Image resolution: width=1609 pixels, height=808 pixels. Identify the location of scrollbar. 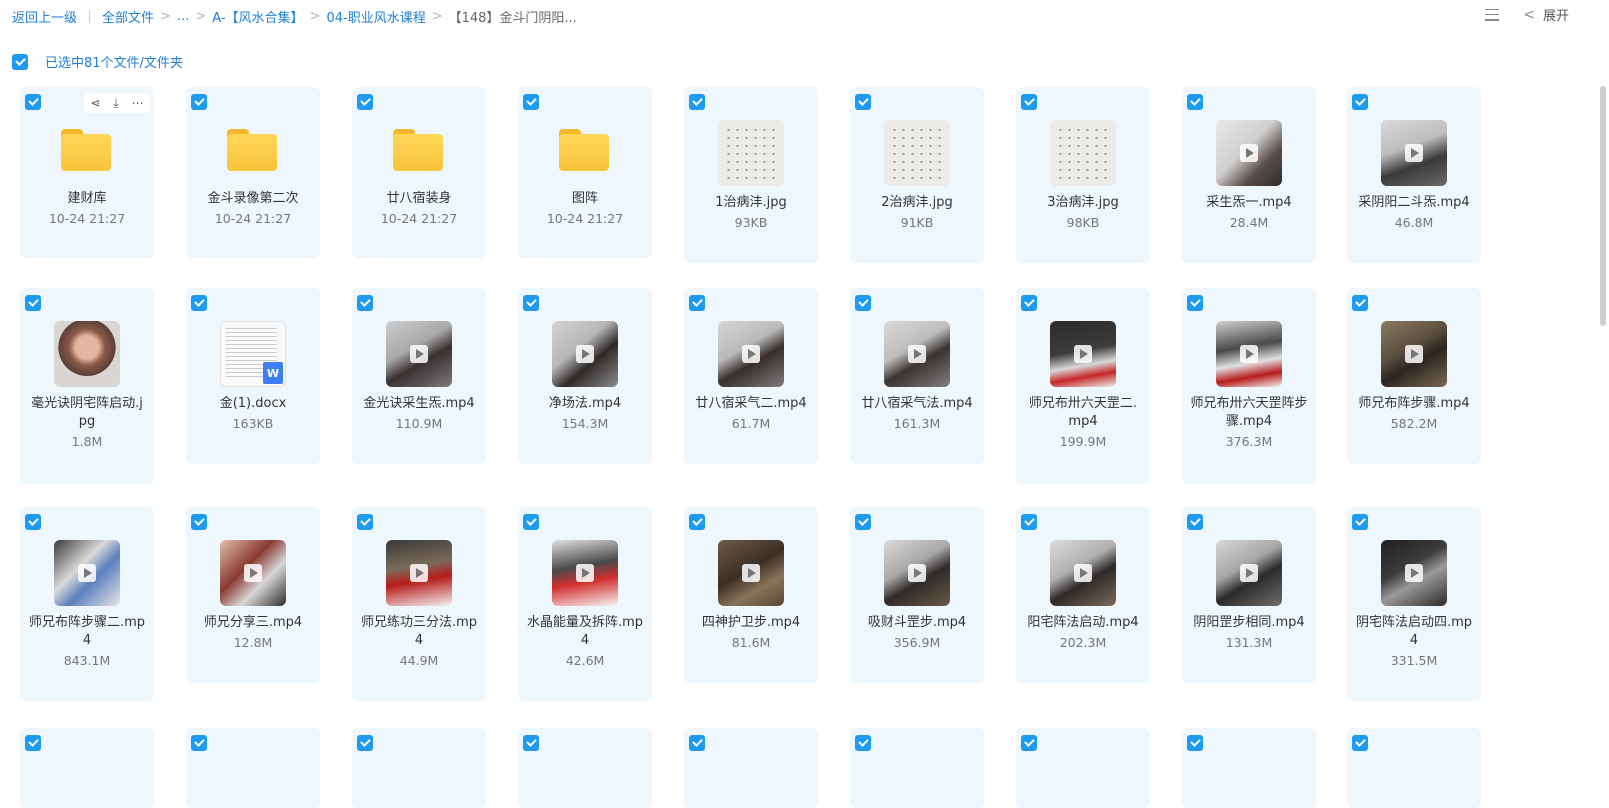
(1603, 206).